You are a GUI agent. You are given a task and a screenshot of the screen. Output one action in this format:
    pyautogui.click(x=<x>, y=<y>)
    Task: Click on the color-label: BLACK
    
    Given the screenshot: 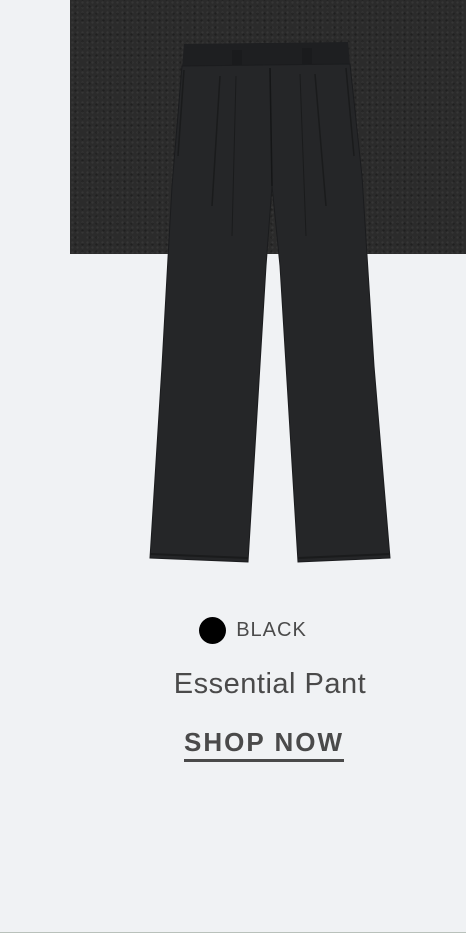 What is the action you would take?
    pyautogui.click(x=271, y=629)
    